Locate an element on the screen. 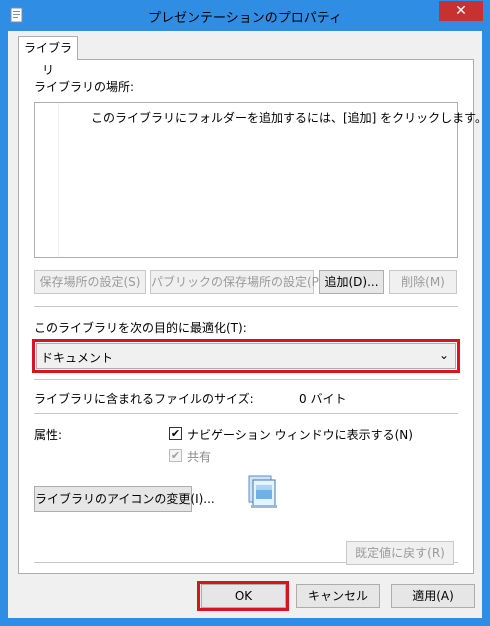 The width and height of the screenshot is (490, 626). attributes-label: 属性: is located at coordinates (48, 435).